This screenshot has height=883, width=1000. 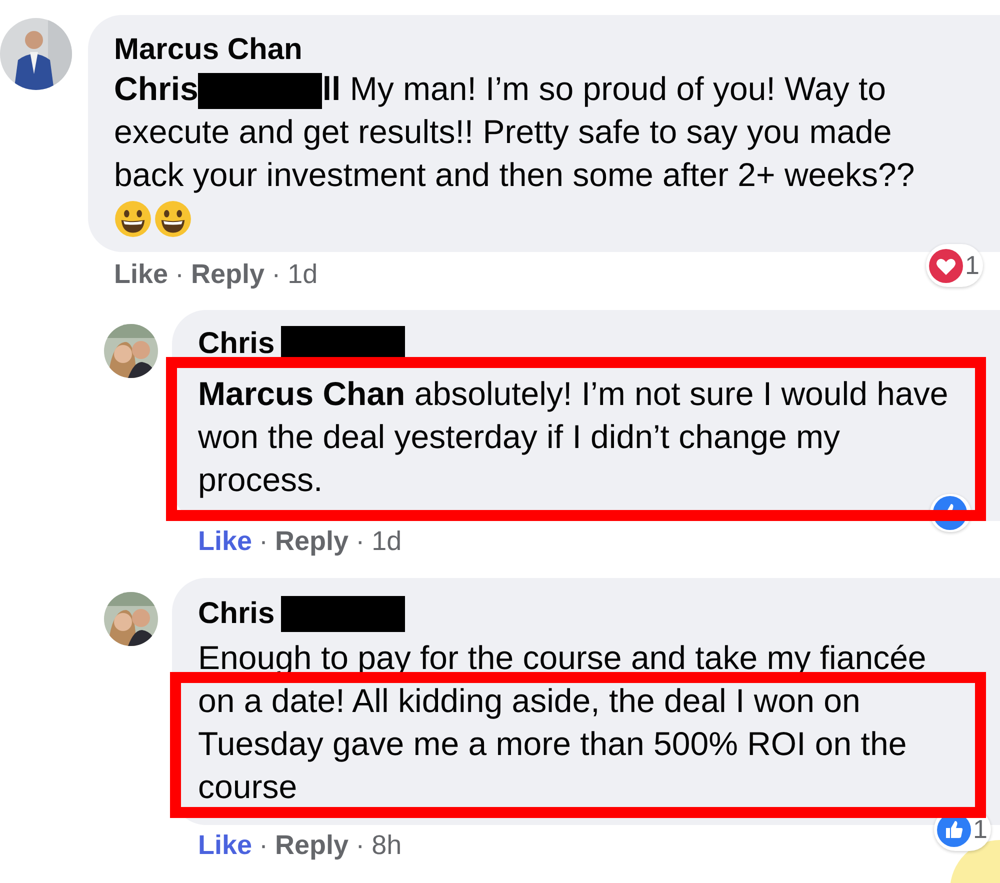 What do you see at coordinates (574, 437) in the screenshot?
I see `reply-text: Marcus Chan absolutely! I’m not sure I would have won the deal yesterday if I didn’t change my process.` at bounding box center [574, 437].